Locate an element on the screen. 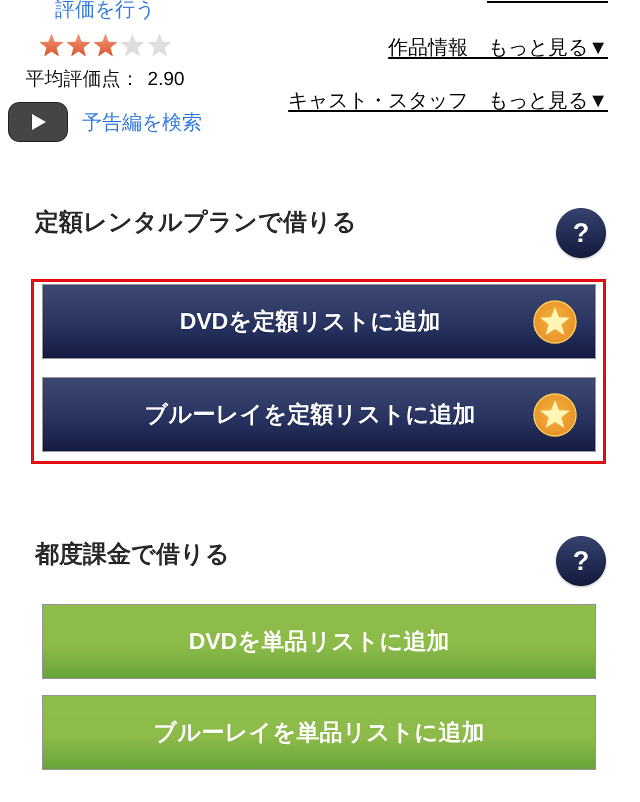 The width and height of the screenshot is (640, 802). more-info-link: 作品情報 もっと見る▼ is located at coordinates (498, 48).